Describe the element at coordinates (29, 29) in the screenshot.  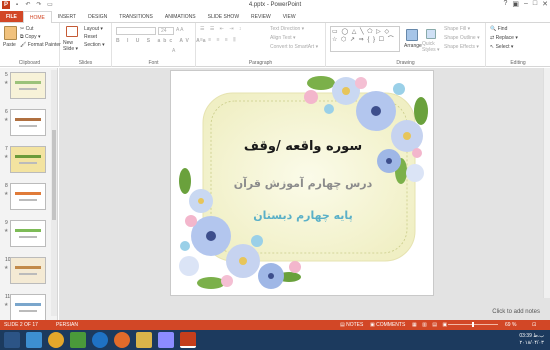
I see `cut-label: Cut` at that location.